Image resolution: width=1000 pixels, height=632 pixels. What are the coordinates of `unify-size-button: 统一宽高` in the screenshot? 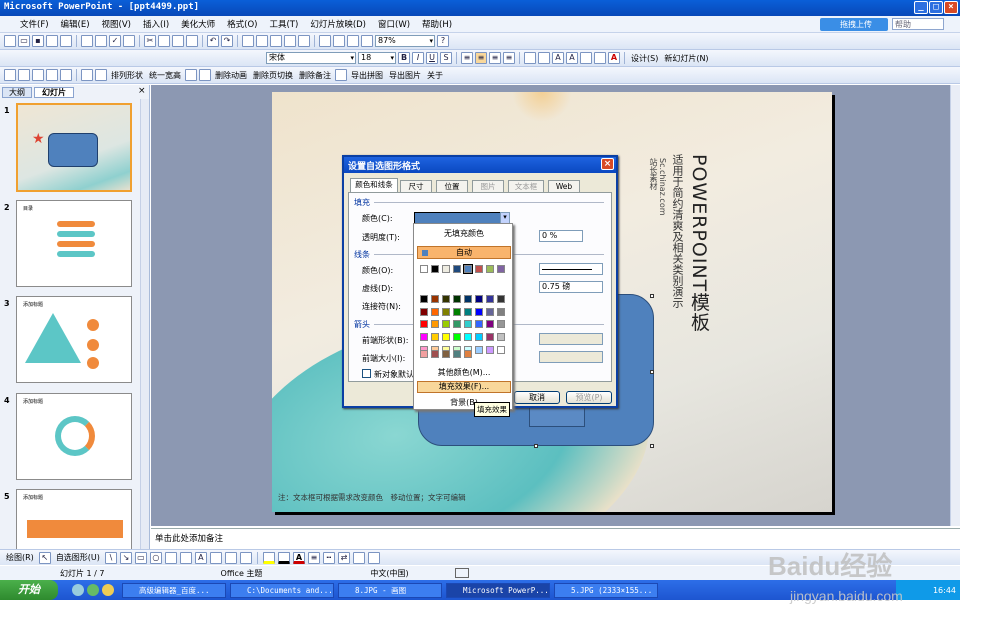 It's located at (165, 75).